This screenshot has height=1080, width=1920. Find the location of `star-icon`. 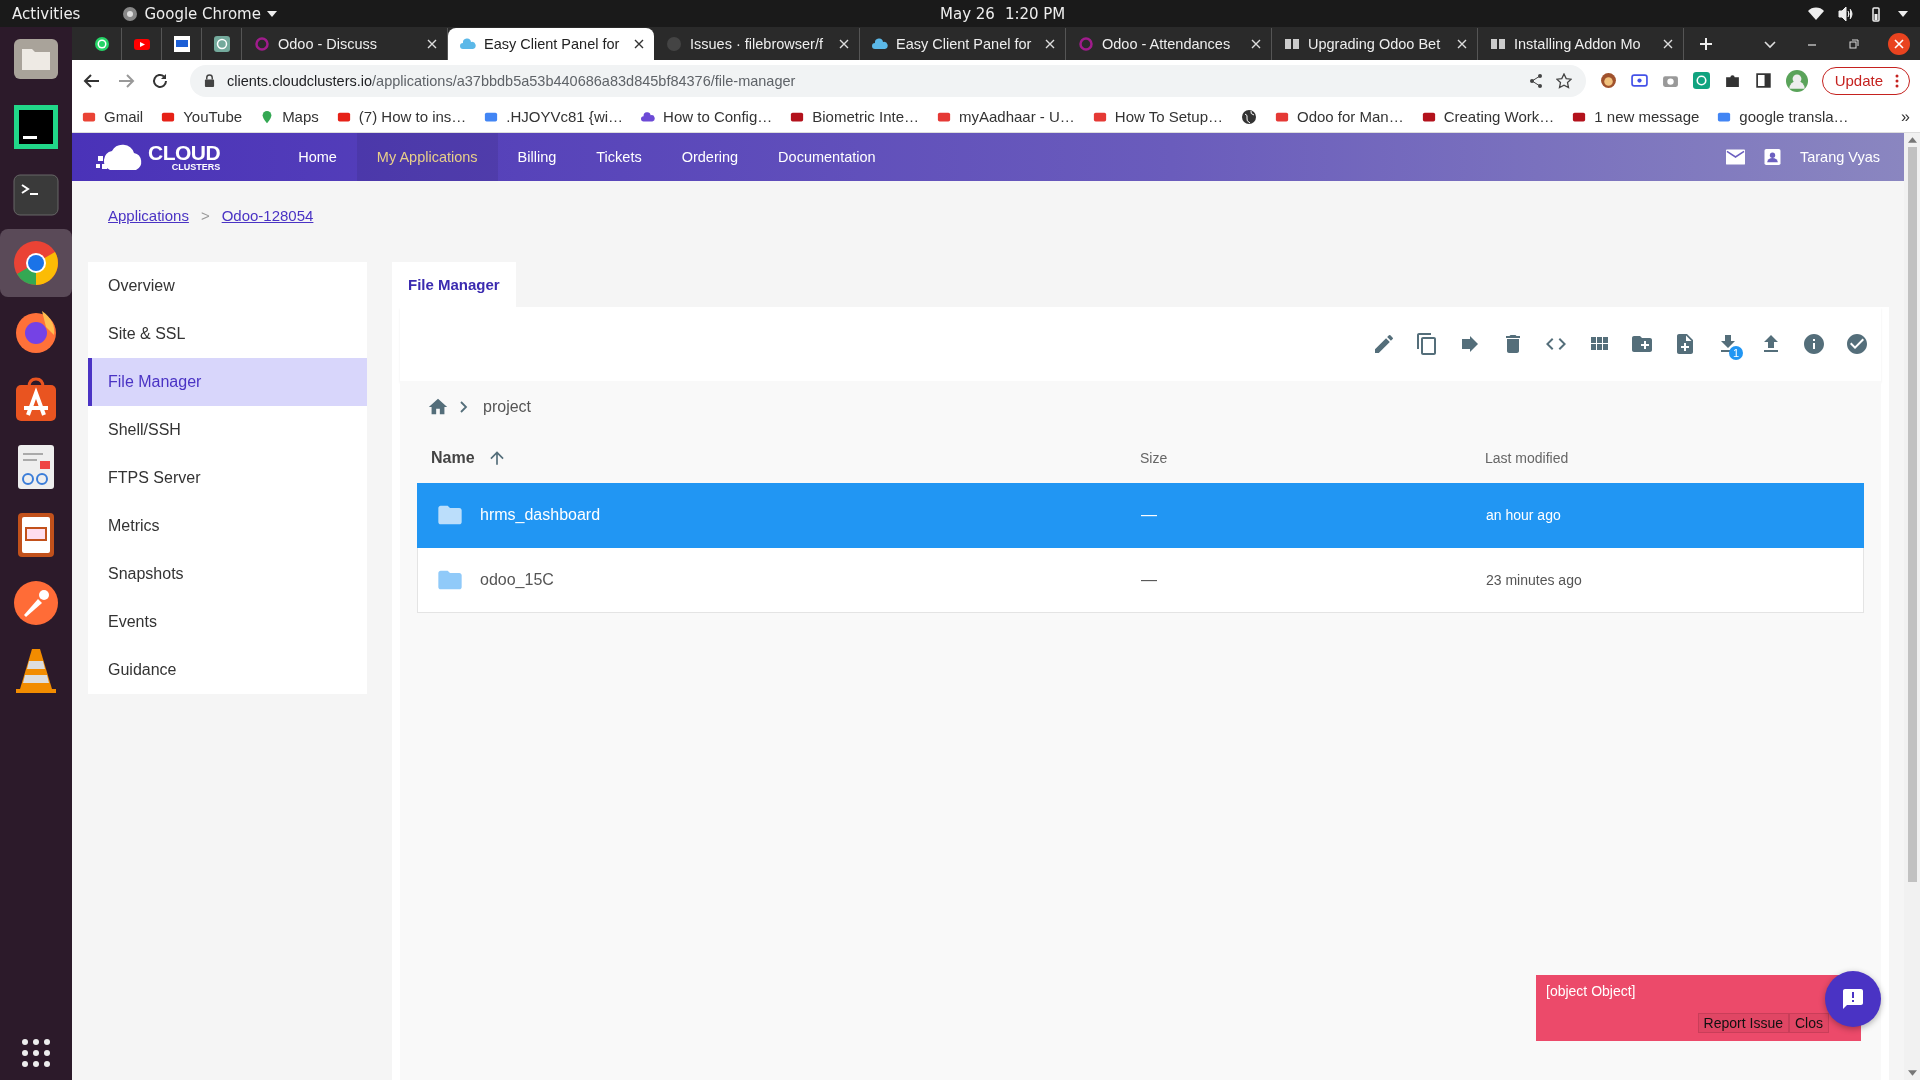

star-icon is located at coordinates (1563, 80).